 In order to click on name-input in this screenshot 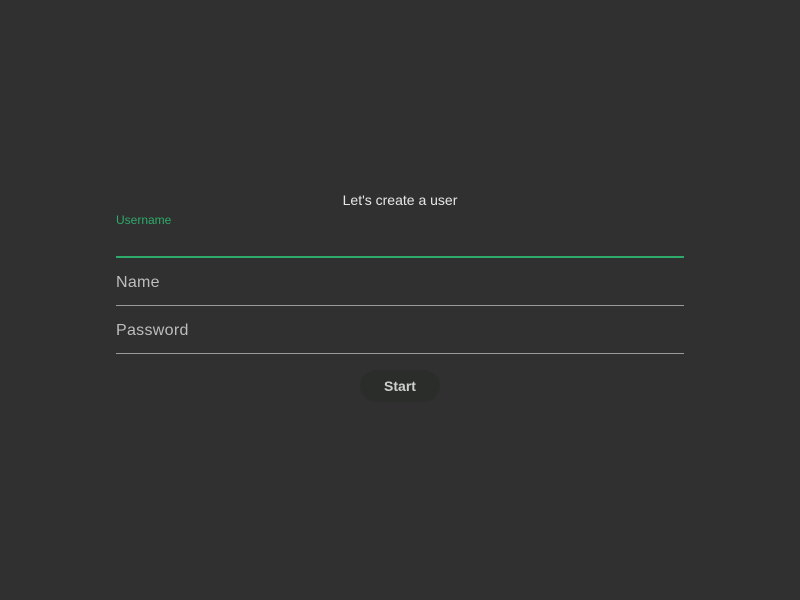, I will do `click(400, 284)`.